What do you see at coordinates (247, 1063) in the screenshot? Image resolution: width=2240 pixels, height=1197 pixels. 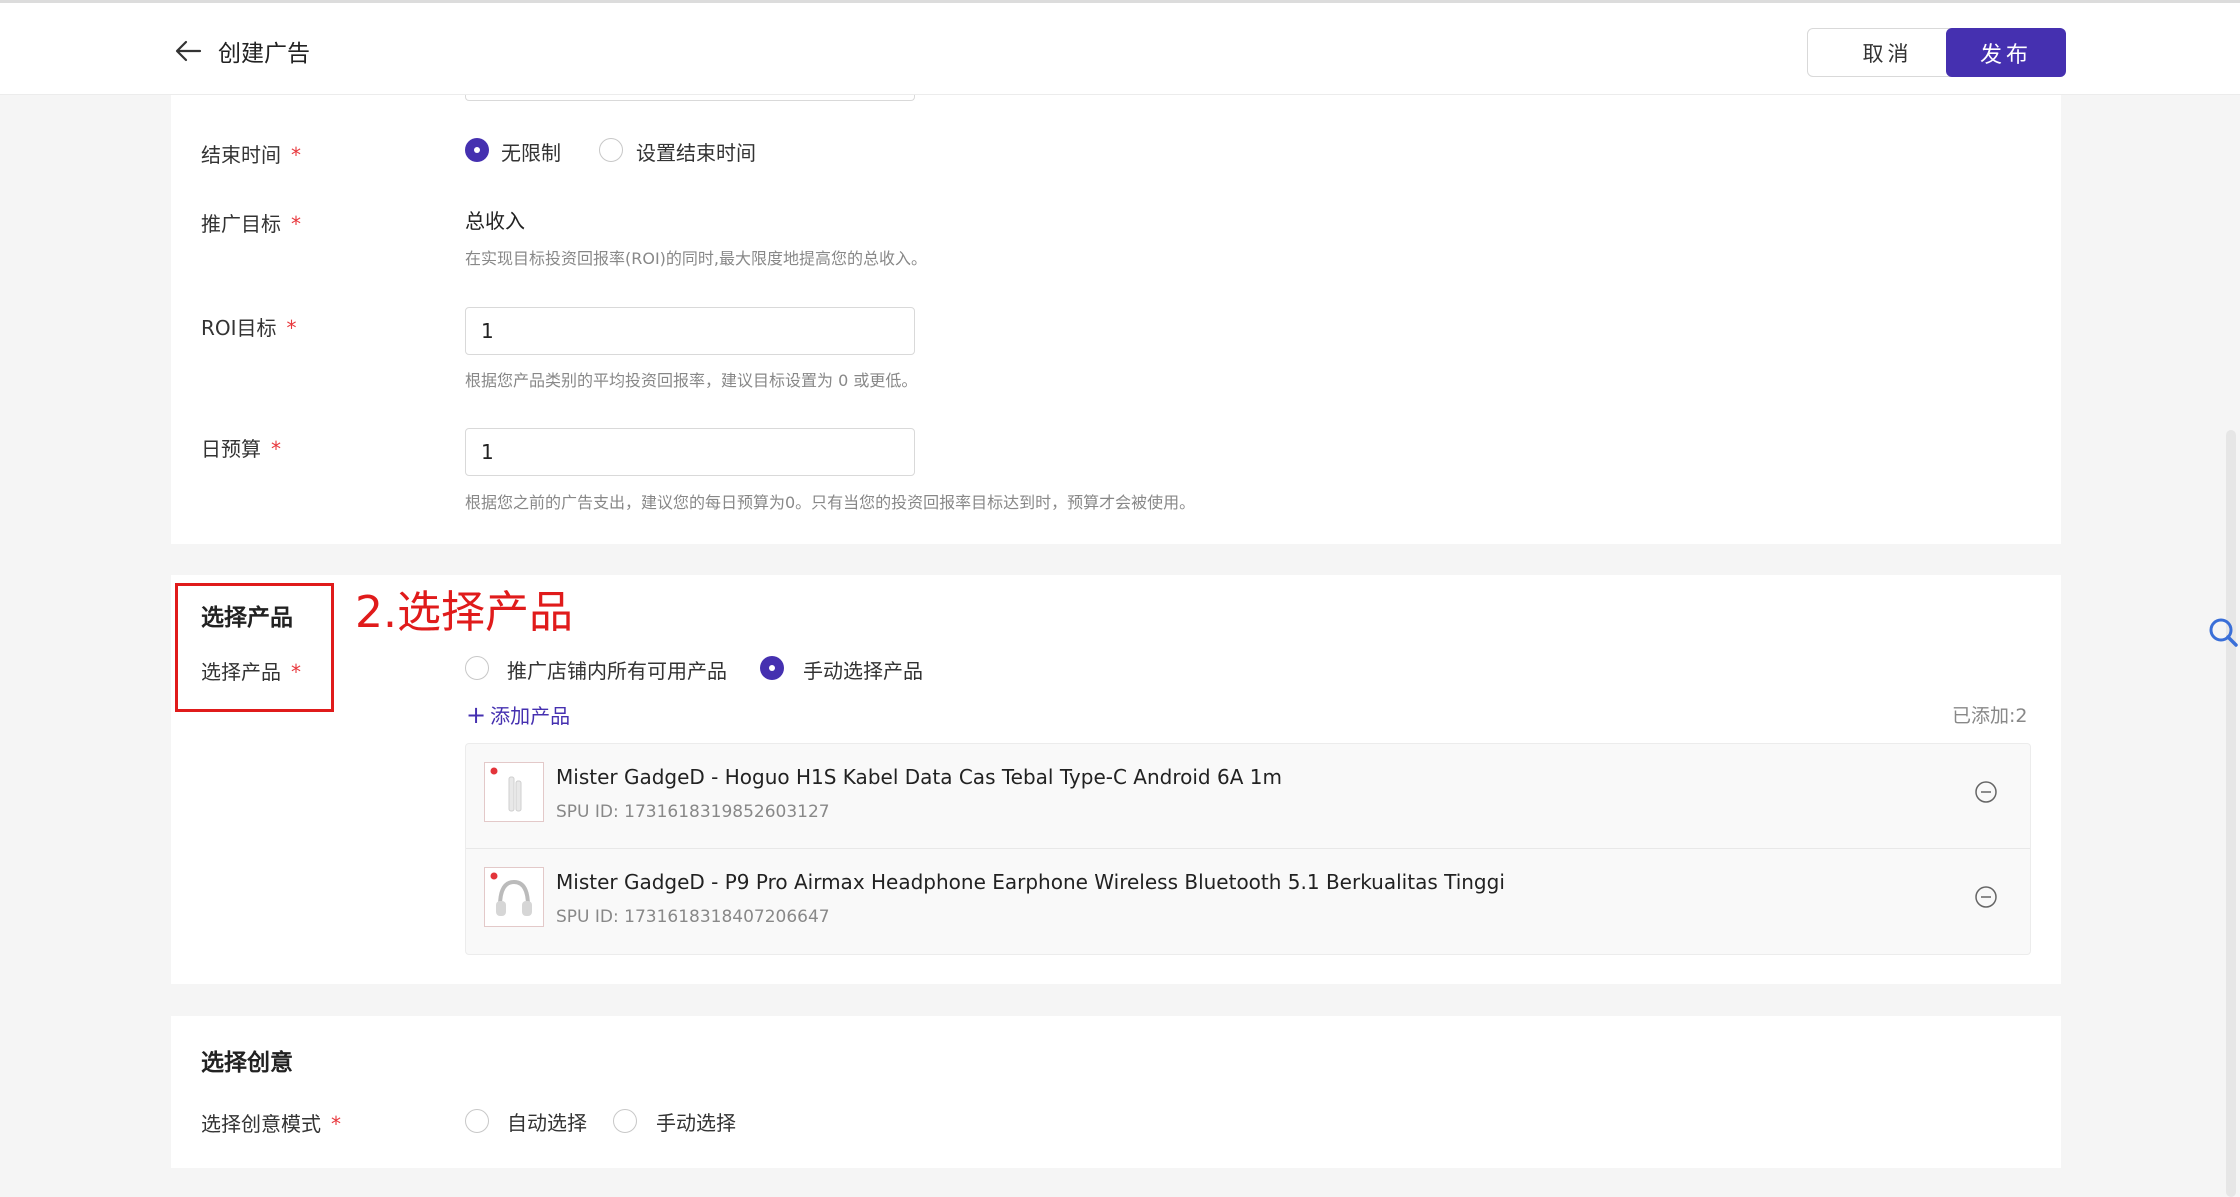 I see `creative-section-title: 选择创意` at bounding box center [247, 1063].